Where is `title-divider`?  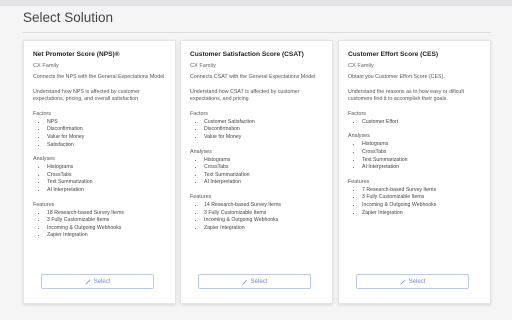 title-divider is located at coordinates (257, 32).